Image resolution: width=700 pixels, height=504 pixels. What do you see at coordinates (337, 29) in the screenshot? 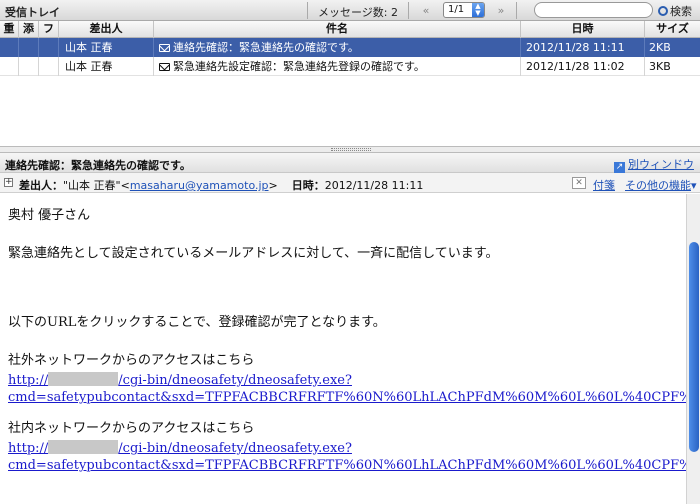
I see `column-subject: 件名` at bounding box center [337, 29].